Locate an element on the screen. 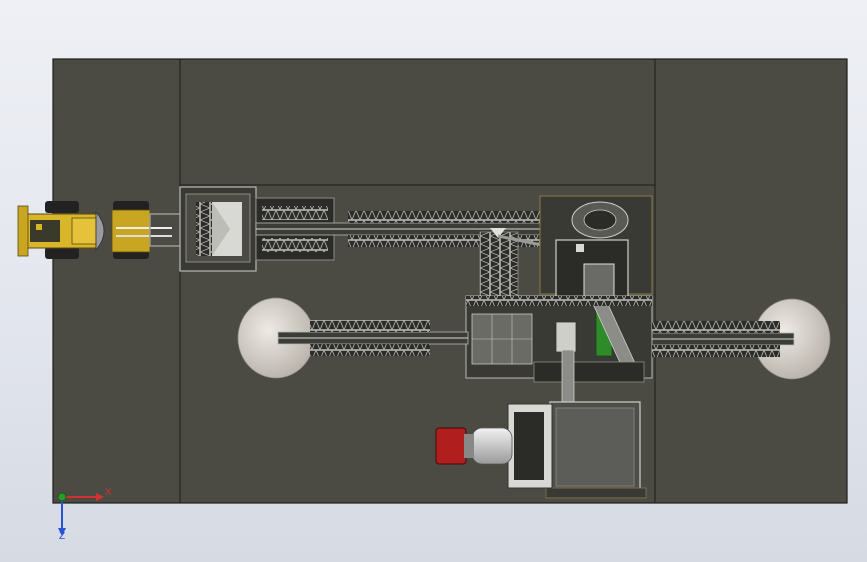  x-axis-label: X is located at coordinates (108, 492).